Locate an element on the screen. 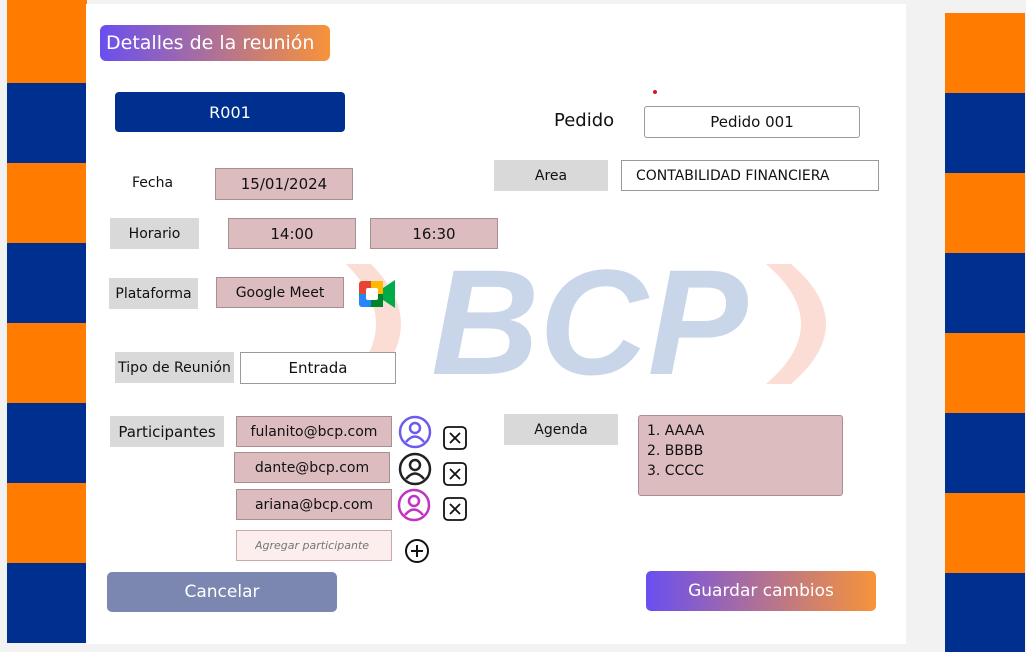 The width and height of the screenshot is (1026, 652). red-dot-marker is located at coordinates (655, 92).